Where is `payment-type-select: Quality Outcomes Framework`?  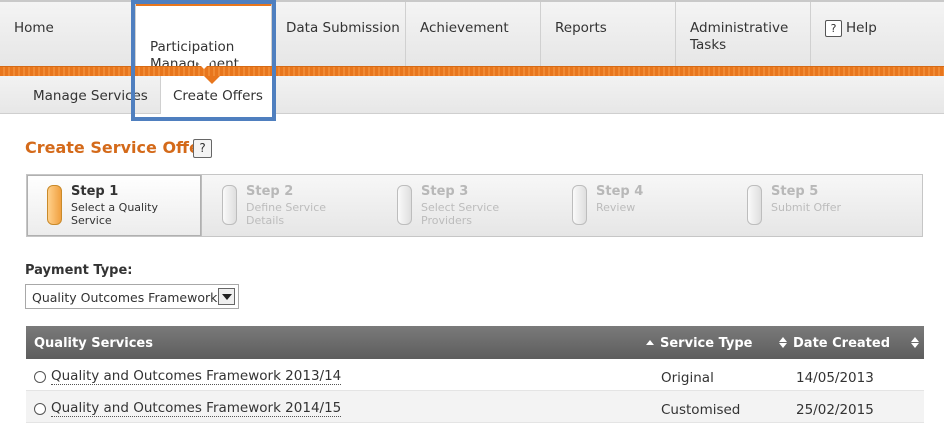
payment-type-select: Quality Outcomes Framework is located at coordinates (132, 296).